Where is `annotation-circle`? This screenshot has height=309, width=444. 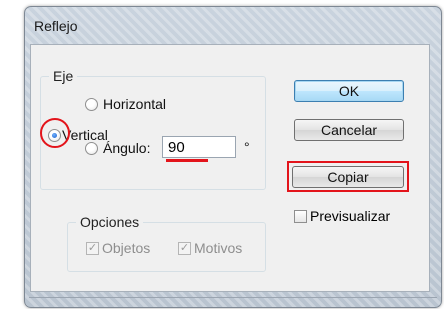
annotation-circle is located at coordinates (55, 133).